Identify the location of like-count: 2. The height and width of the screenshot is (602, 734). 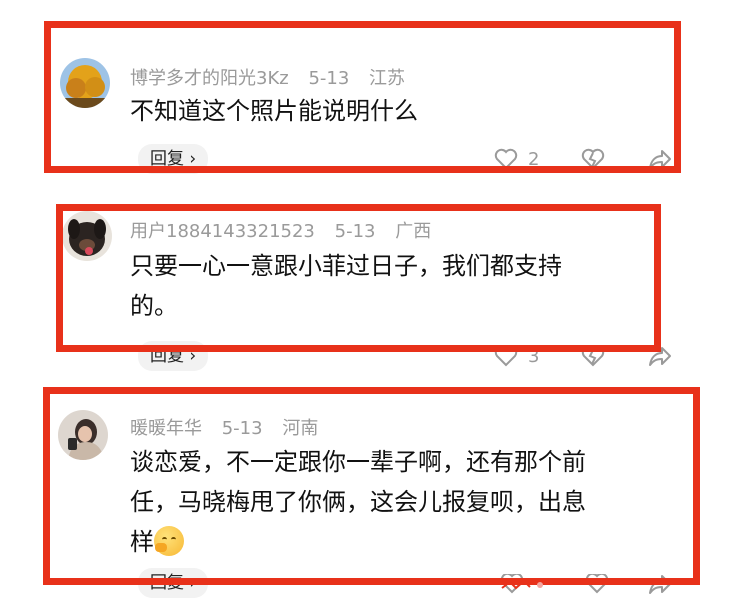
(534, 159).